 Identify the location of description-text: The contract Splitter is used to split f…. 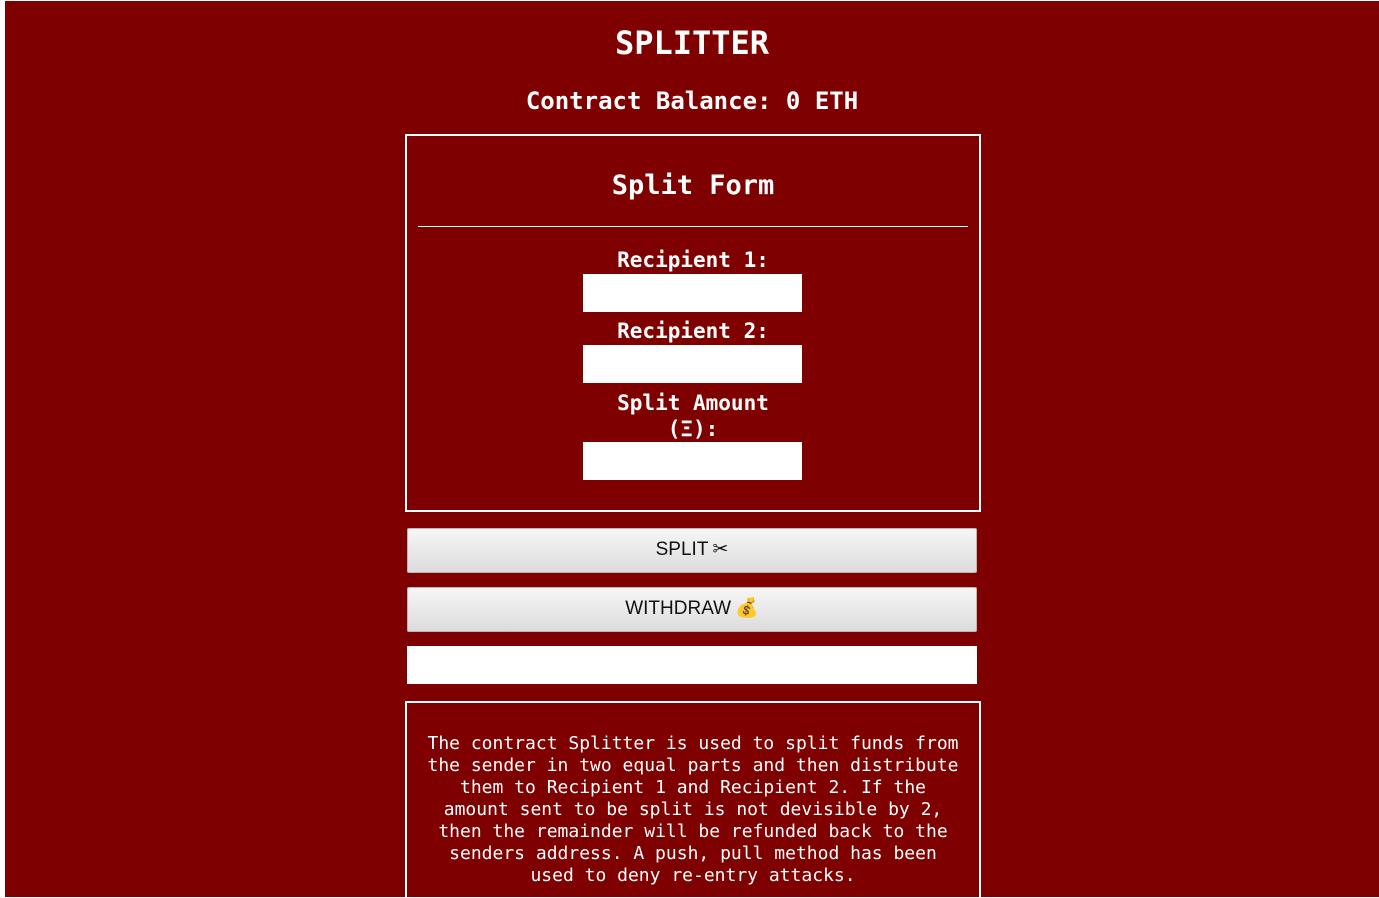
(693, 809).